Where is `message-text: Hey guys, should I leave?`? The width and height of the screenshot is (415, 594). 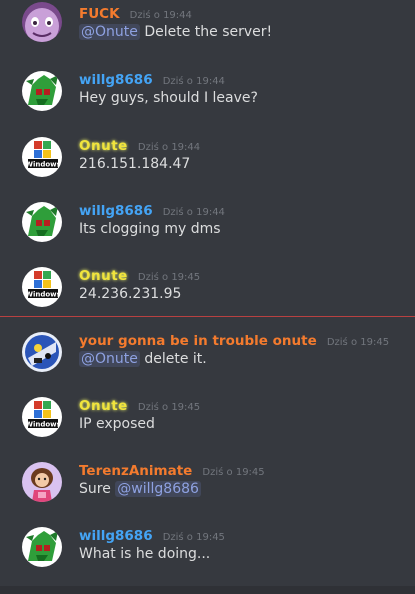 message-text: Hey guys, should I leave? is located at coordinates (168, 98).